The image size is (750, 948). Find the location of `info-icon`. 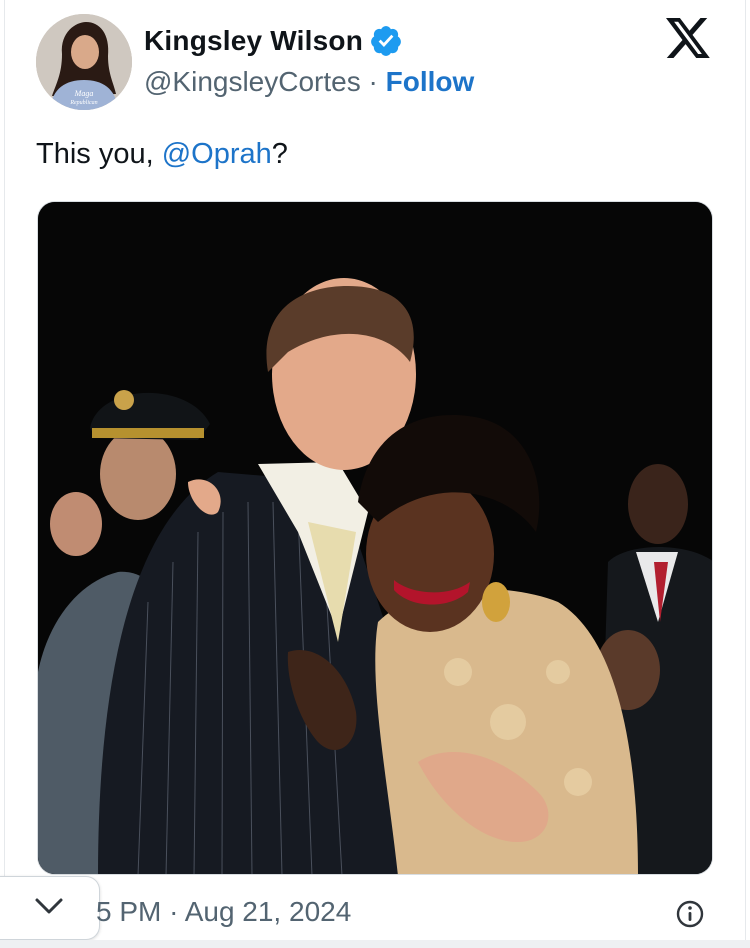

info-icon is located at coordinates (690, 914).